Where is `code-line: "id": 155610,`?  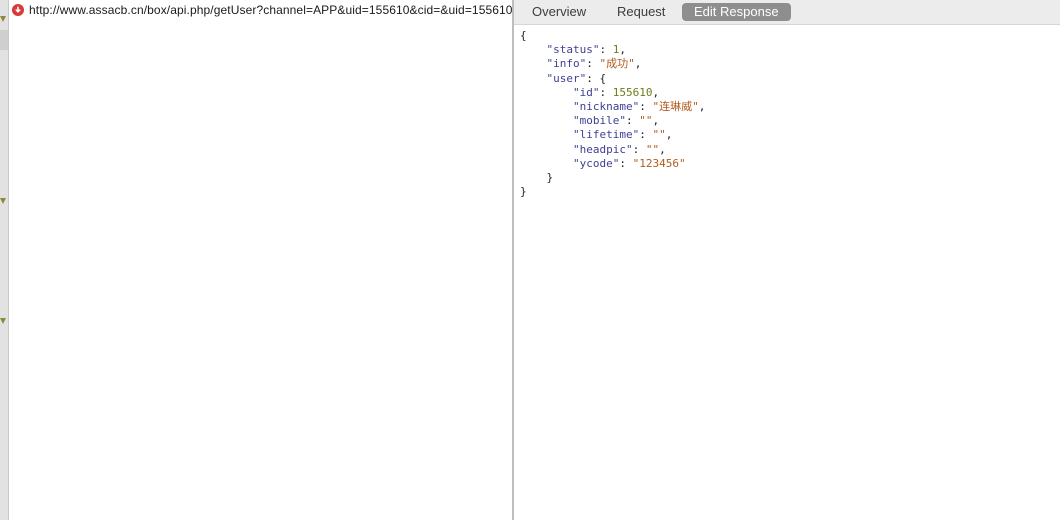 code-line: "id": 155610, is located at coordinates (785, 93).